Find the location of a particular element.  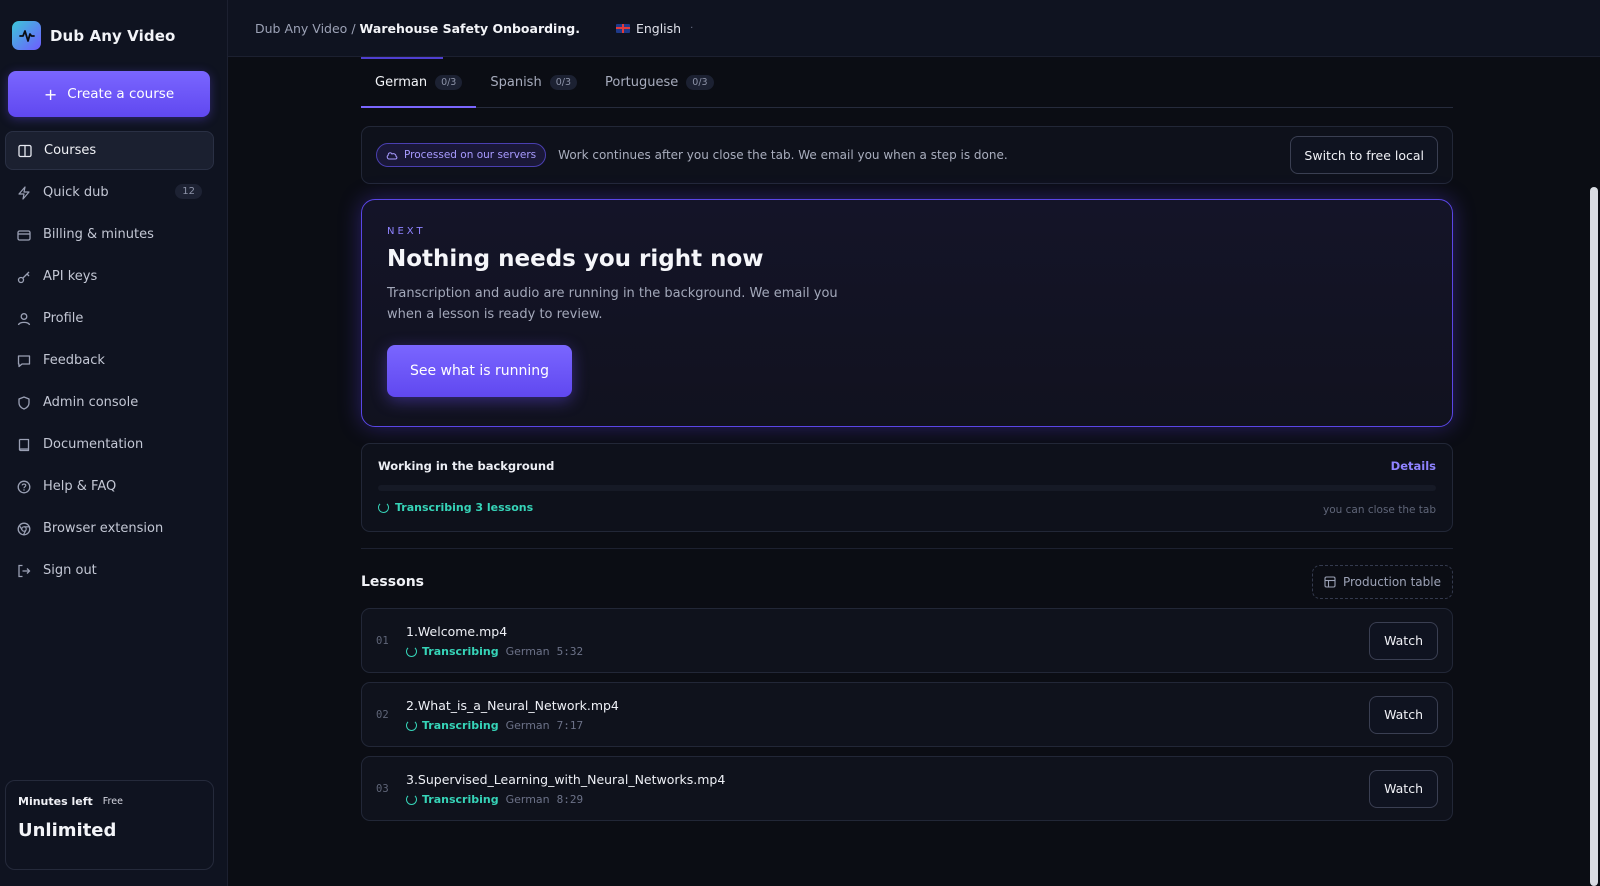

sidebar-item-billing: Billing & minutes is located at coordinates (109, 234).